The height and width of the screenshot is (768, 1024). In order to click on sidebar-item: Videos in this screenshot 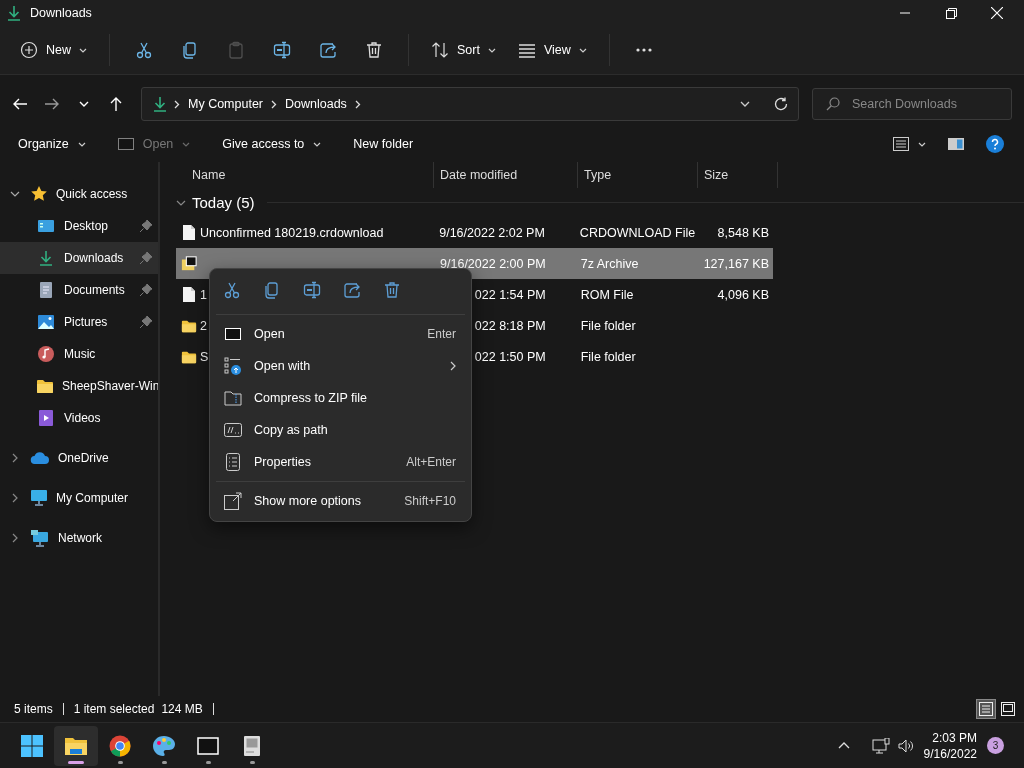, I will do `click(79, 418)`.